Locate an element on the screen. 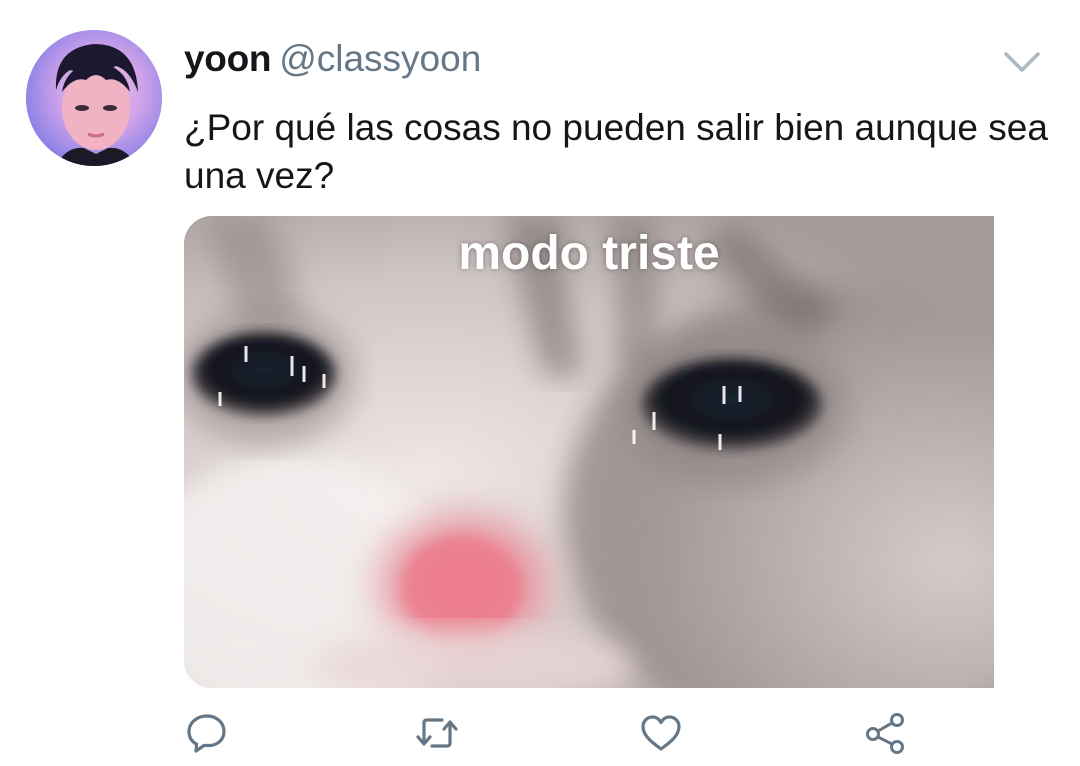  tweet-header: yoon @classyoon is located at coordinates (332, 60).